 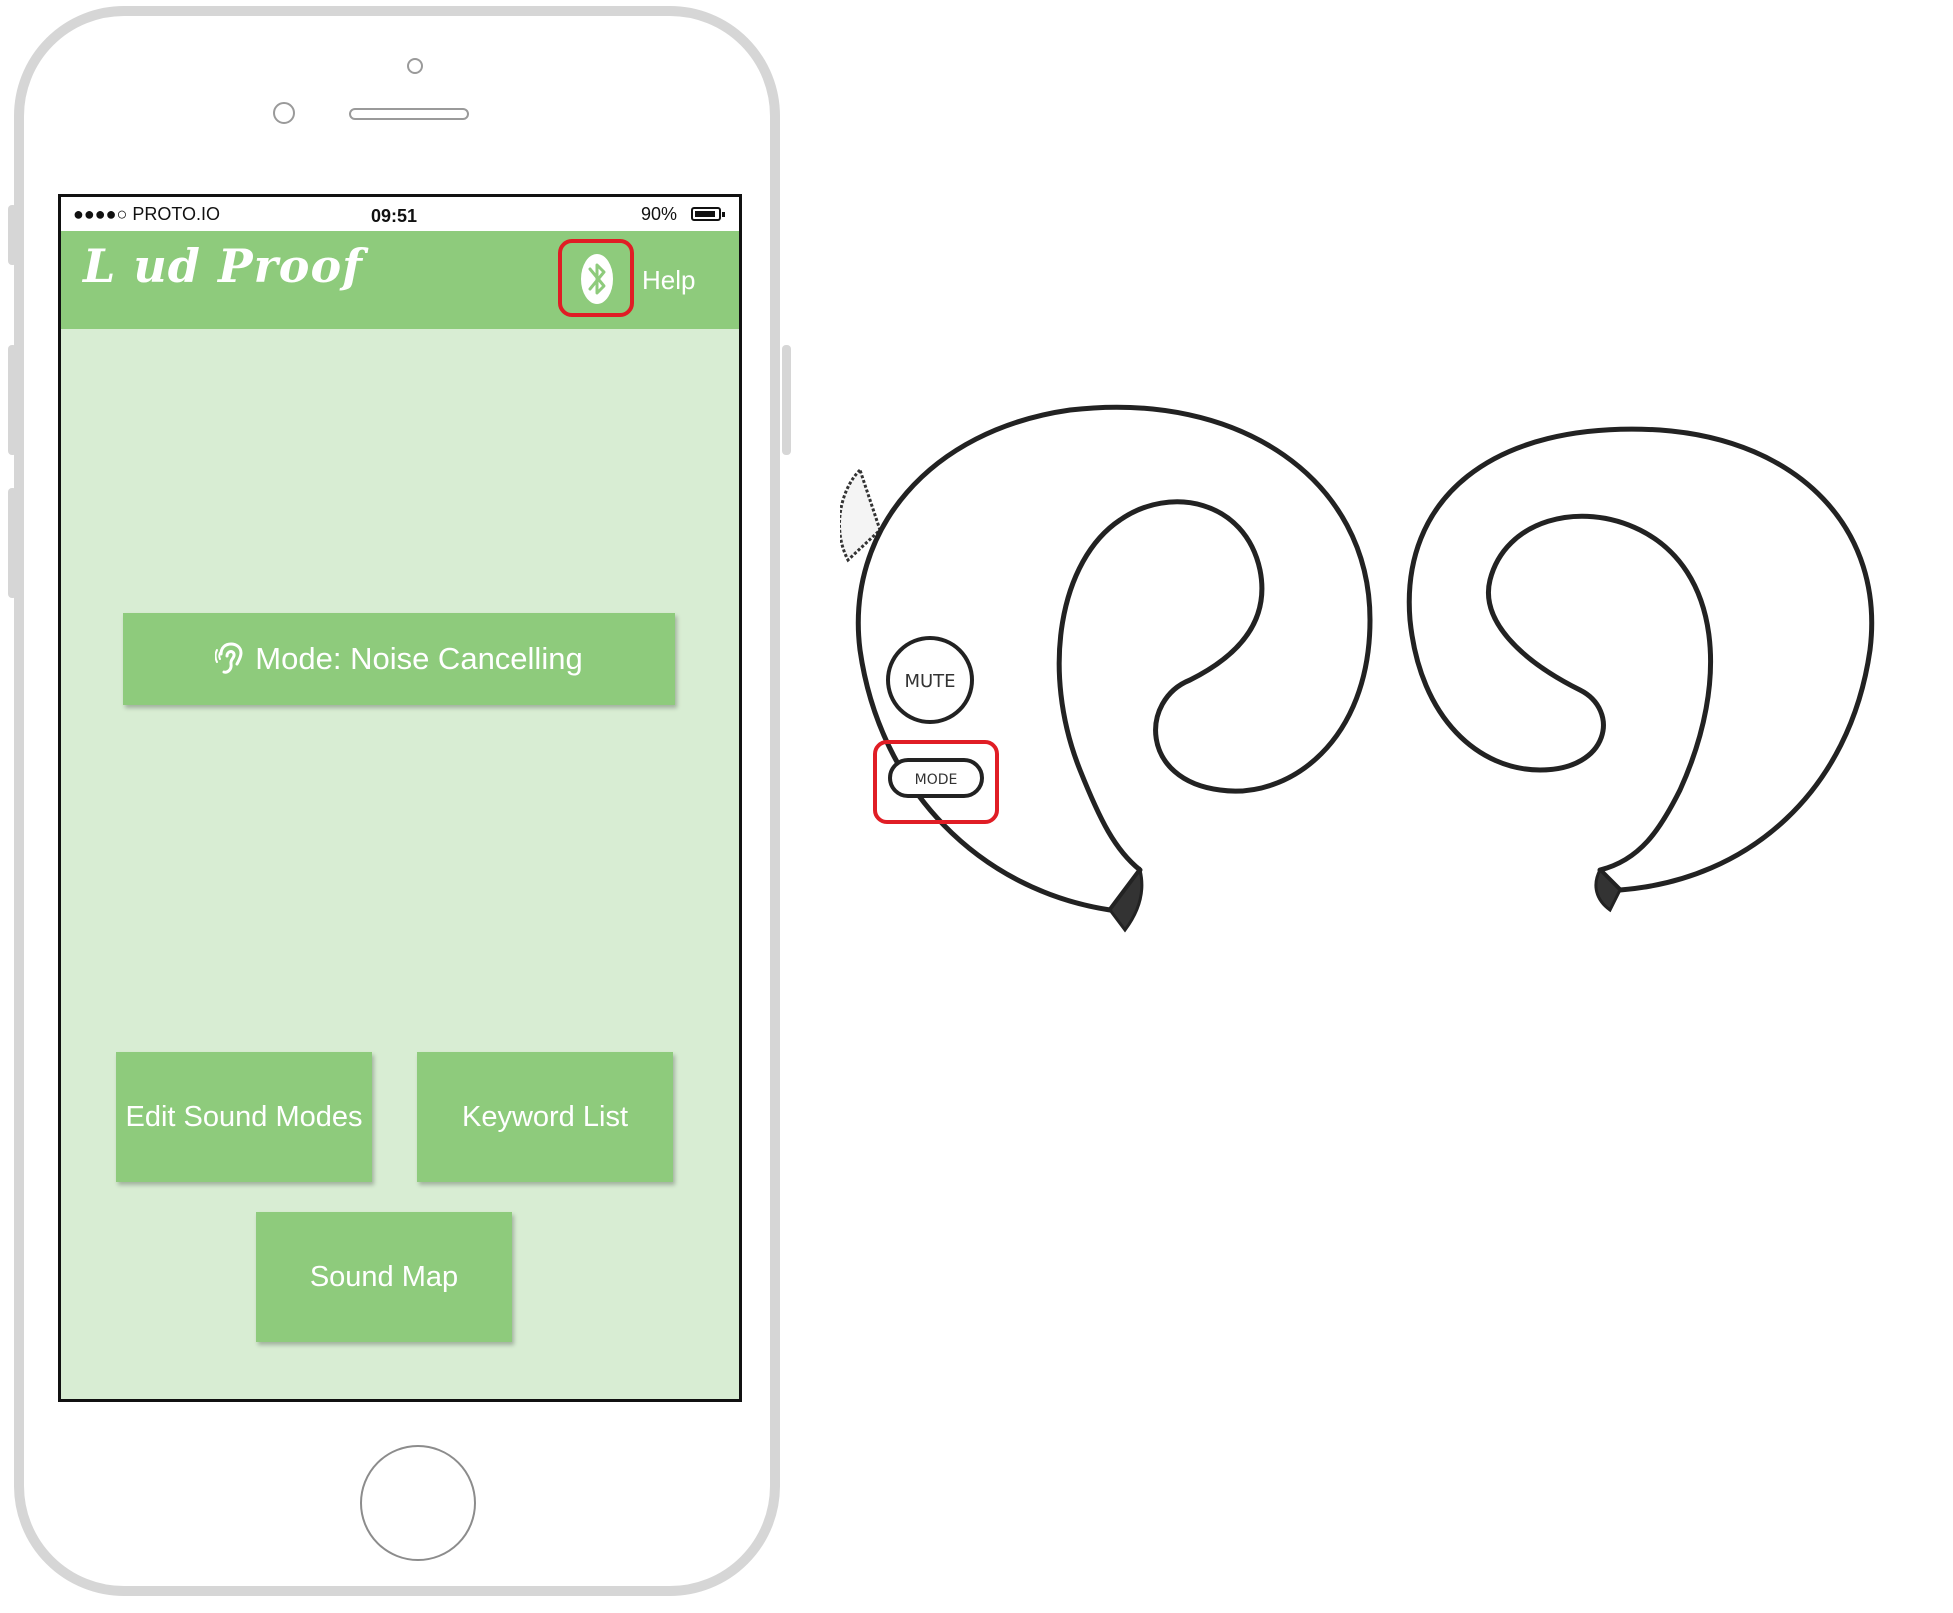 I want to click on bluetooth-button, so click(x=596, y=278).